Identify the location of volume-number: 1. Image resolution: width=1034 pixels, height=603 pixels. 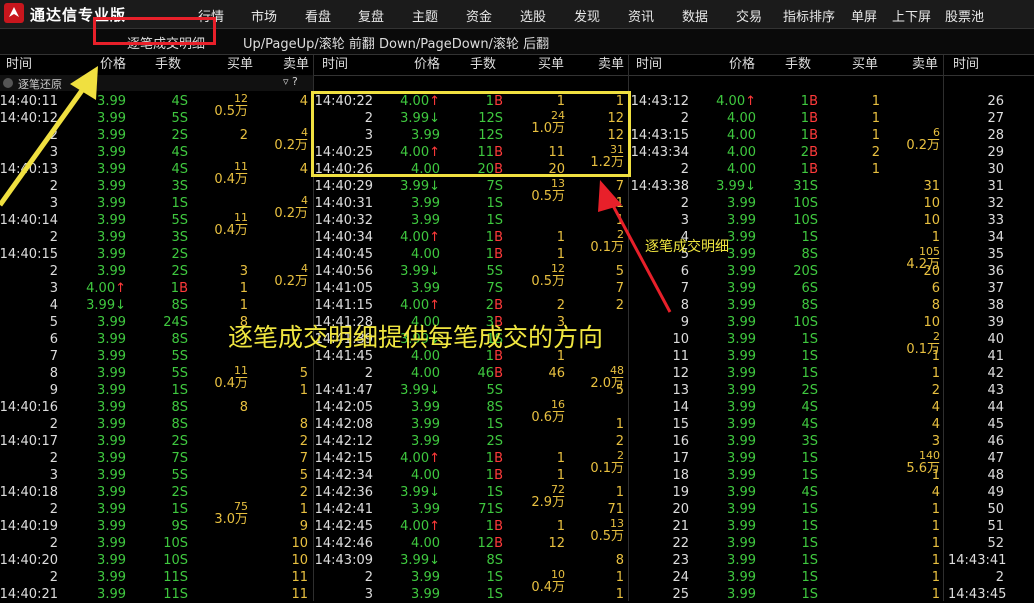
(805, 594).